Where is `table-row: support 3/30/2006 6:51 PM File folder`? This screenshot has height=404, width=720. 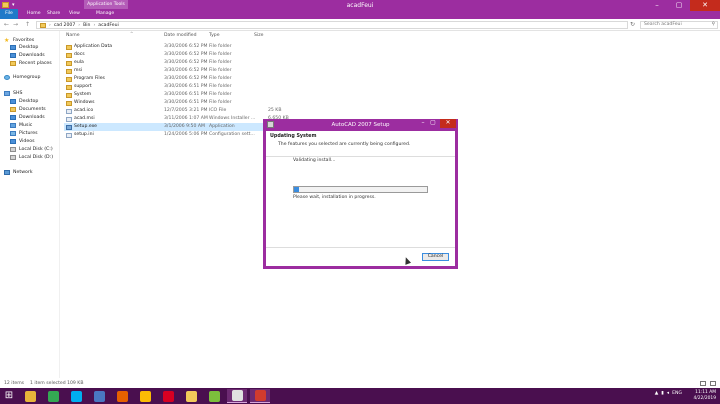 table-row: support 3/30/2006 6:51 PM File folder is located at coordinates (174, 87).